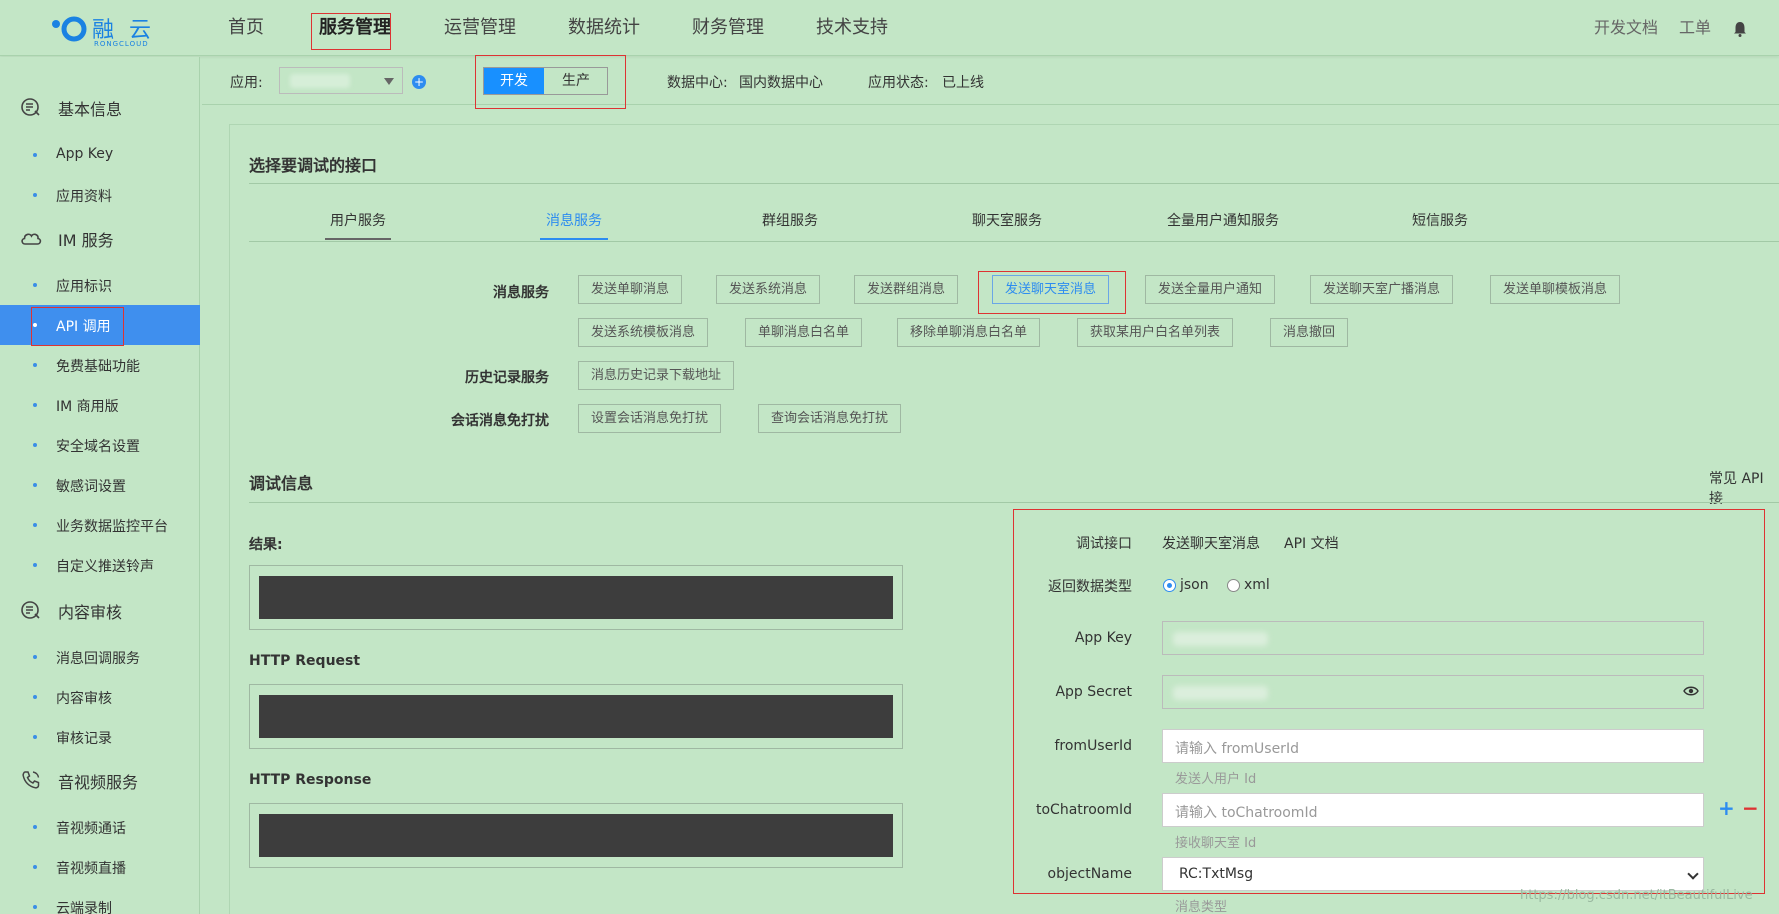 This screenshot has height=914, width=1779. Describe the element at coordinates (852, 28) in the screenshot. I see `nav-tech-support: 技术支持` at that location.